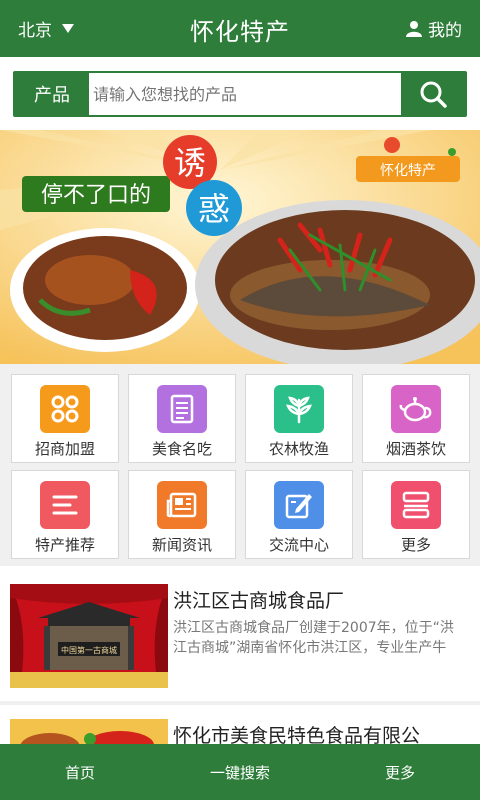 This screenshot has height=800, width=480. I want to click on category-label: 交流中心, so click(298, 545).